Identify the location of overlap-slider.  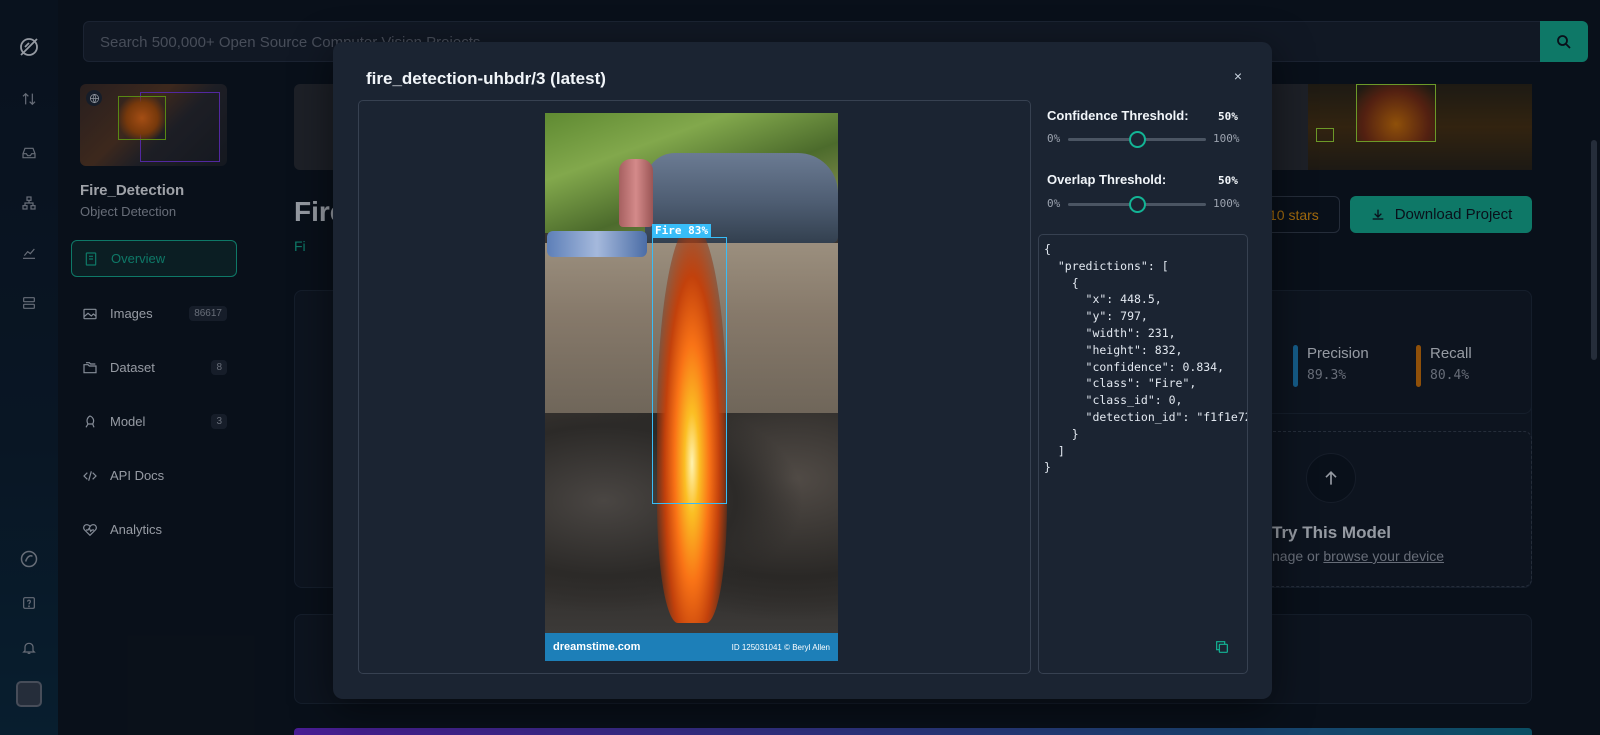
(1137, 204).